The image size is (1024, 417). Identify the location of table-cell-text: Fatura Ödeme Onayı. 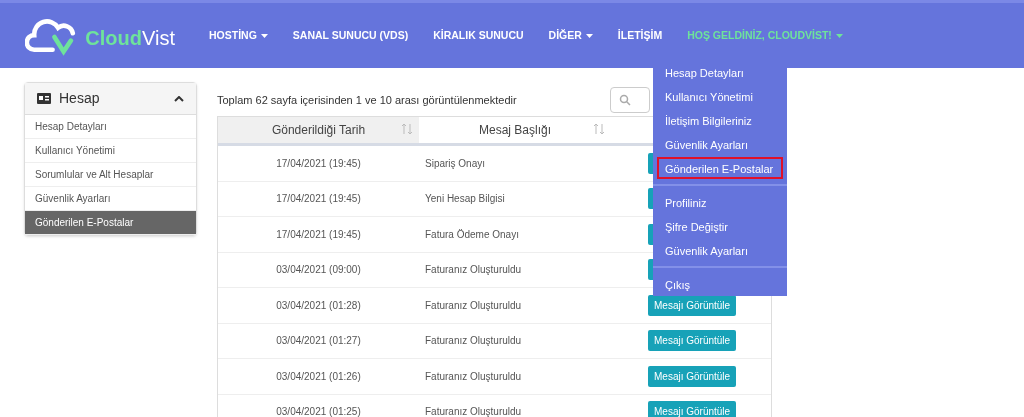
(472, 234).